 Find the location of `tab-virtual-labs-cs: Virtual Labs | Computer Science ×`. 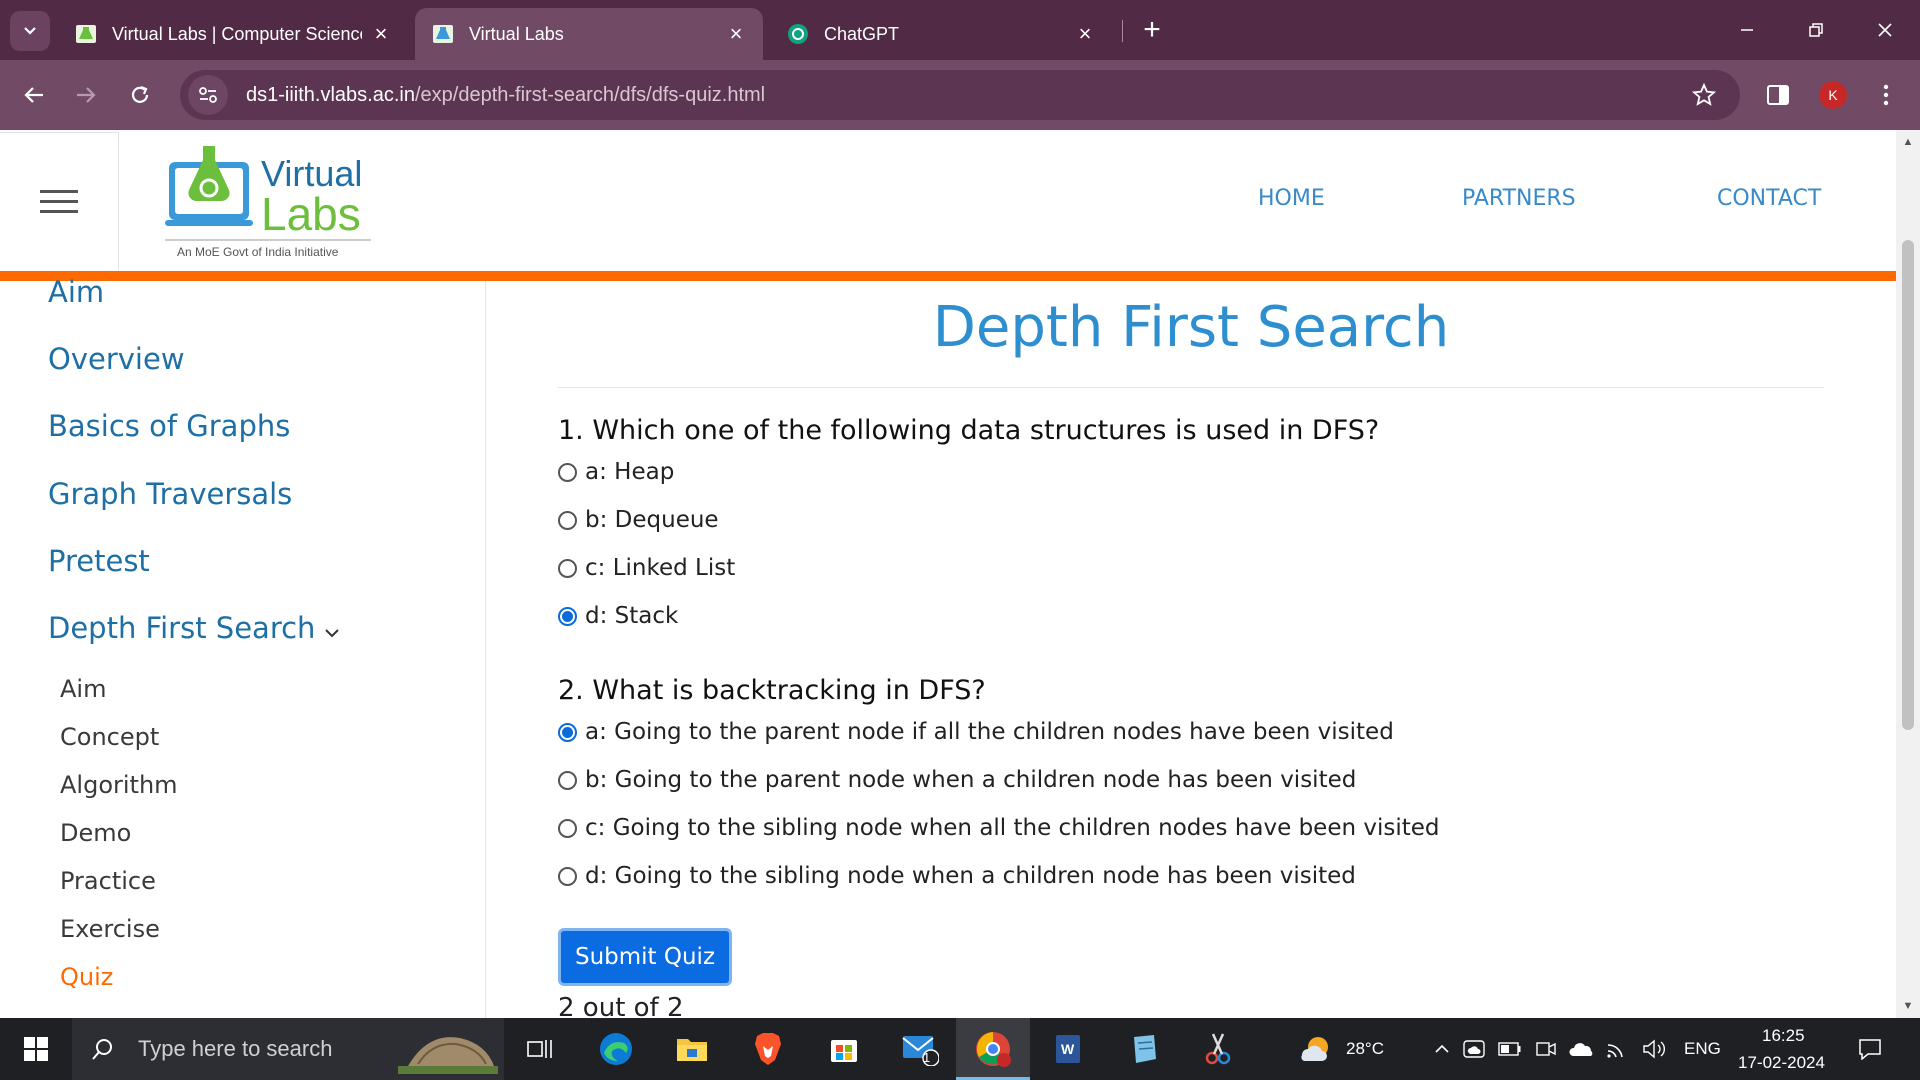

tab-virtual-labs-cs: Virtual Labs | Computer Science × is located at coordinates (233, 34).